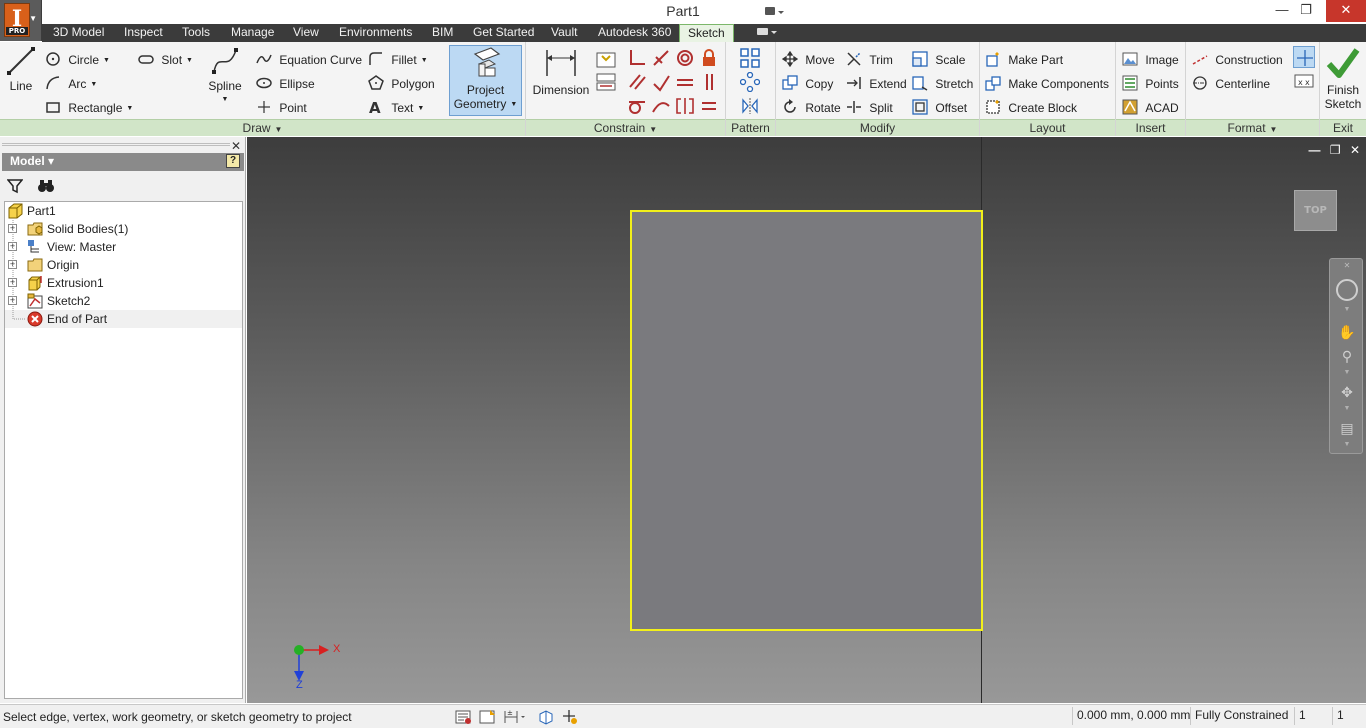  Describe the element at coordinates (1347, 392) in the screenshot. I see `orbit-icon: ✥` at that location.